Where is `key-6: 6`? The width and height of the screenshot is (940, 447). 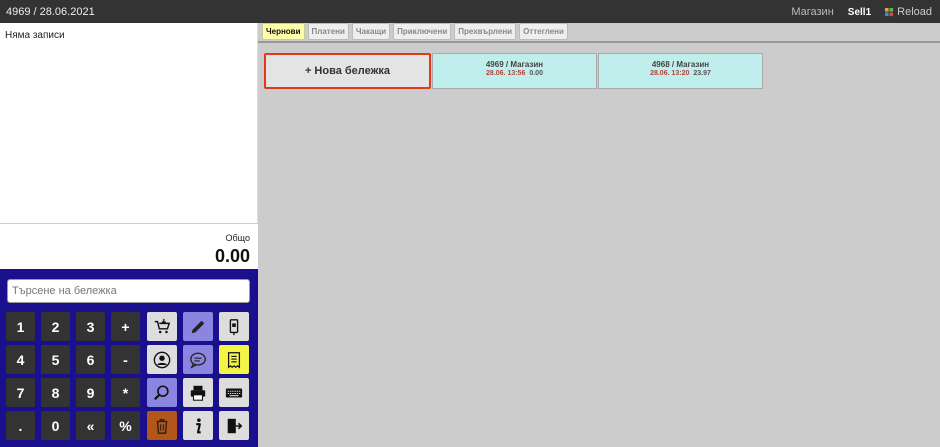 key-6: 6 is located at coordinates (90, 359).